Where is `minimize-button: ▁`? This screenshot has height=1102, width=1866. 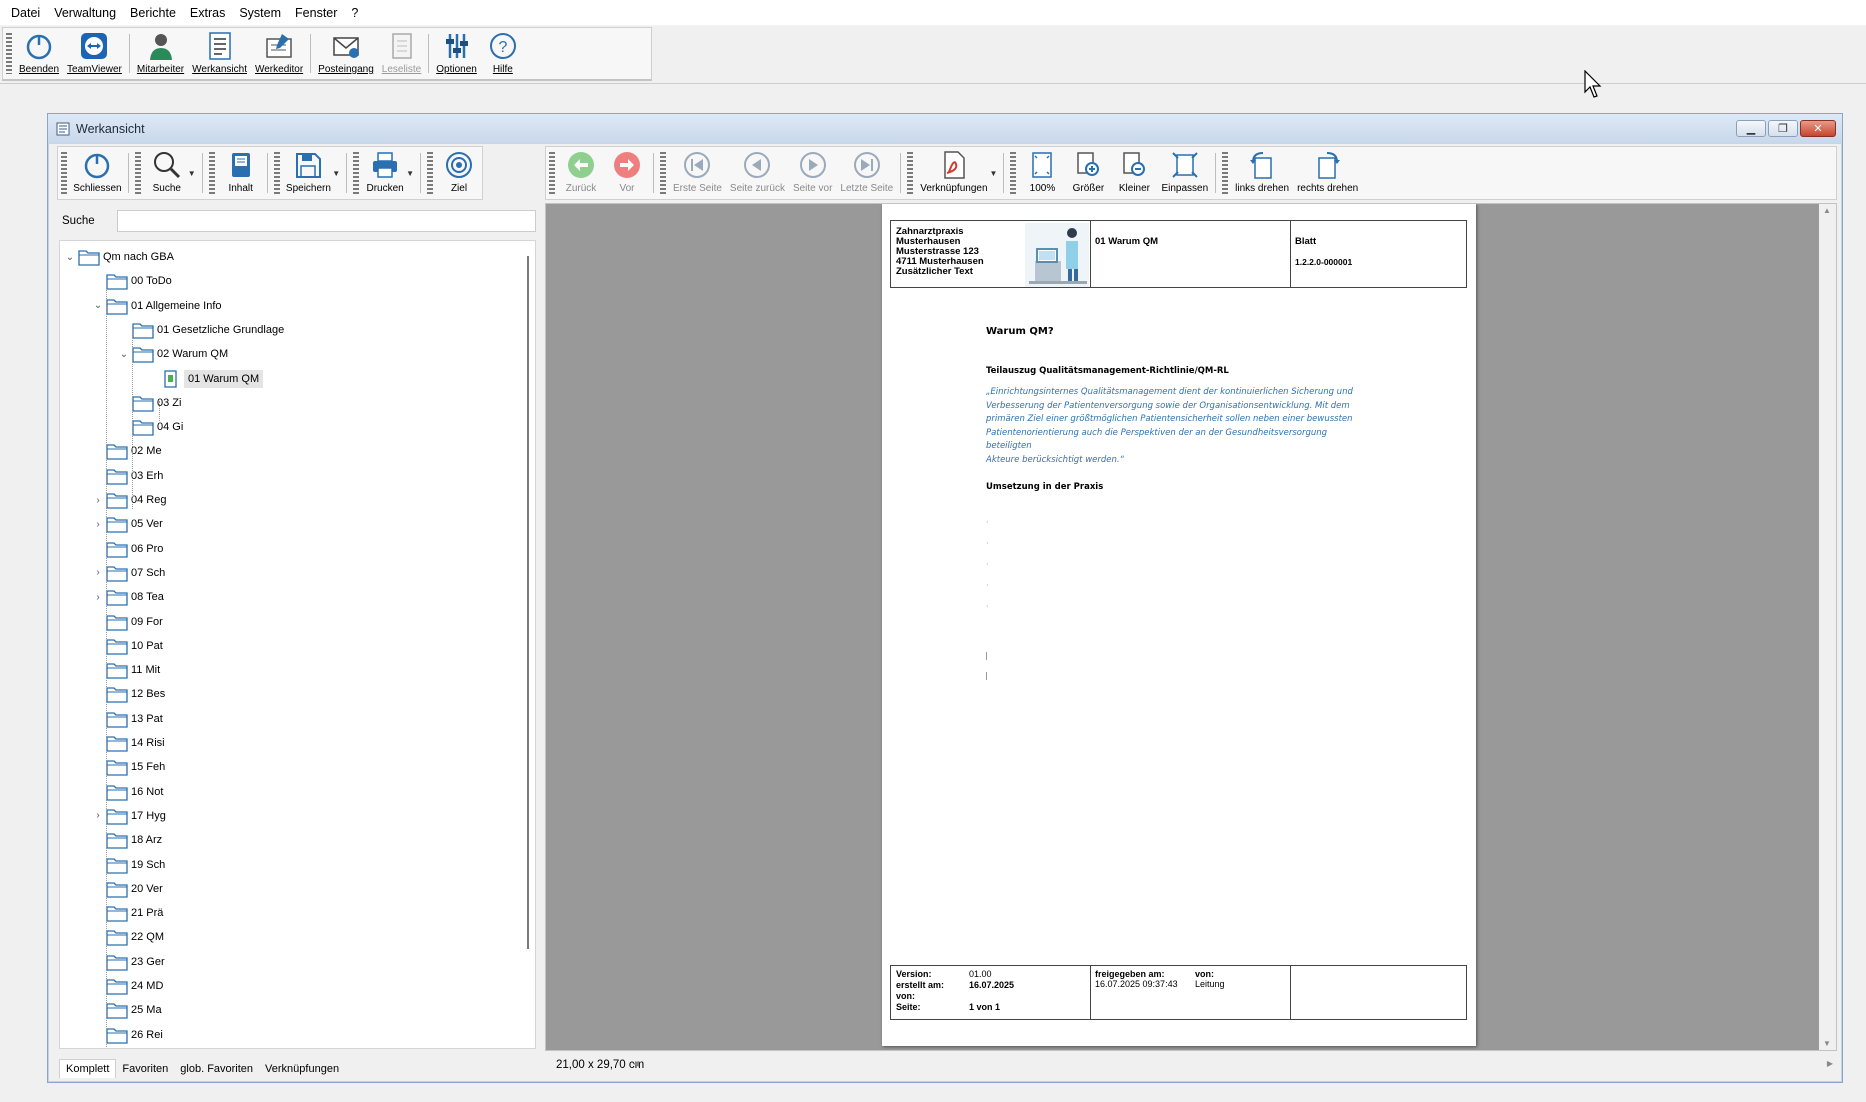 minimize-button: ▁ is located at coordinates (1751, 128).